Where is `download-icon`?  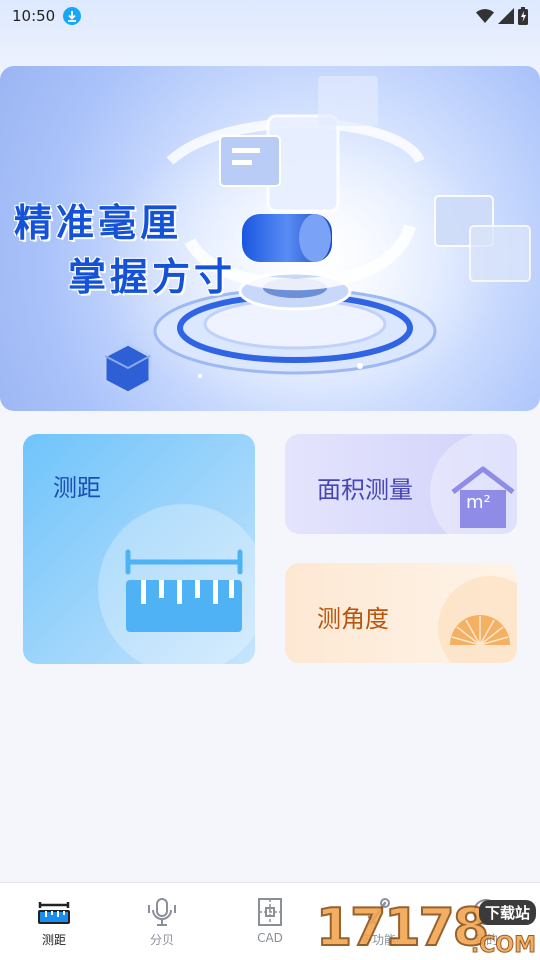
download-icon is located at coordinates (72, 16).